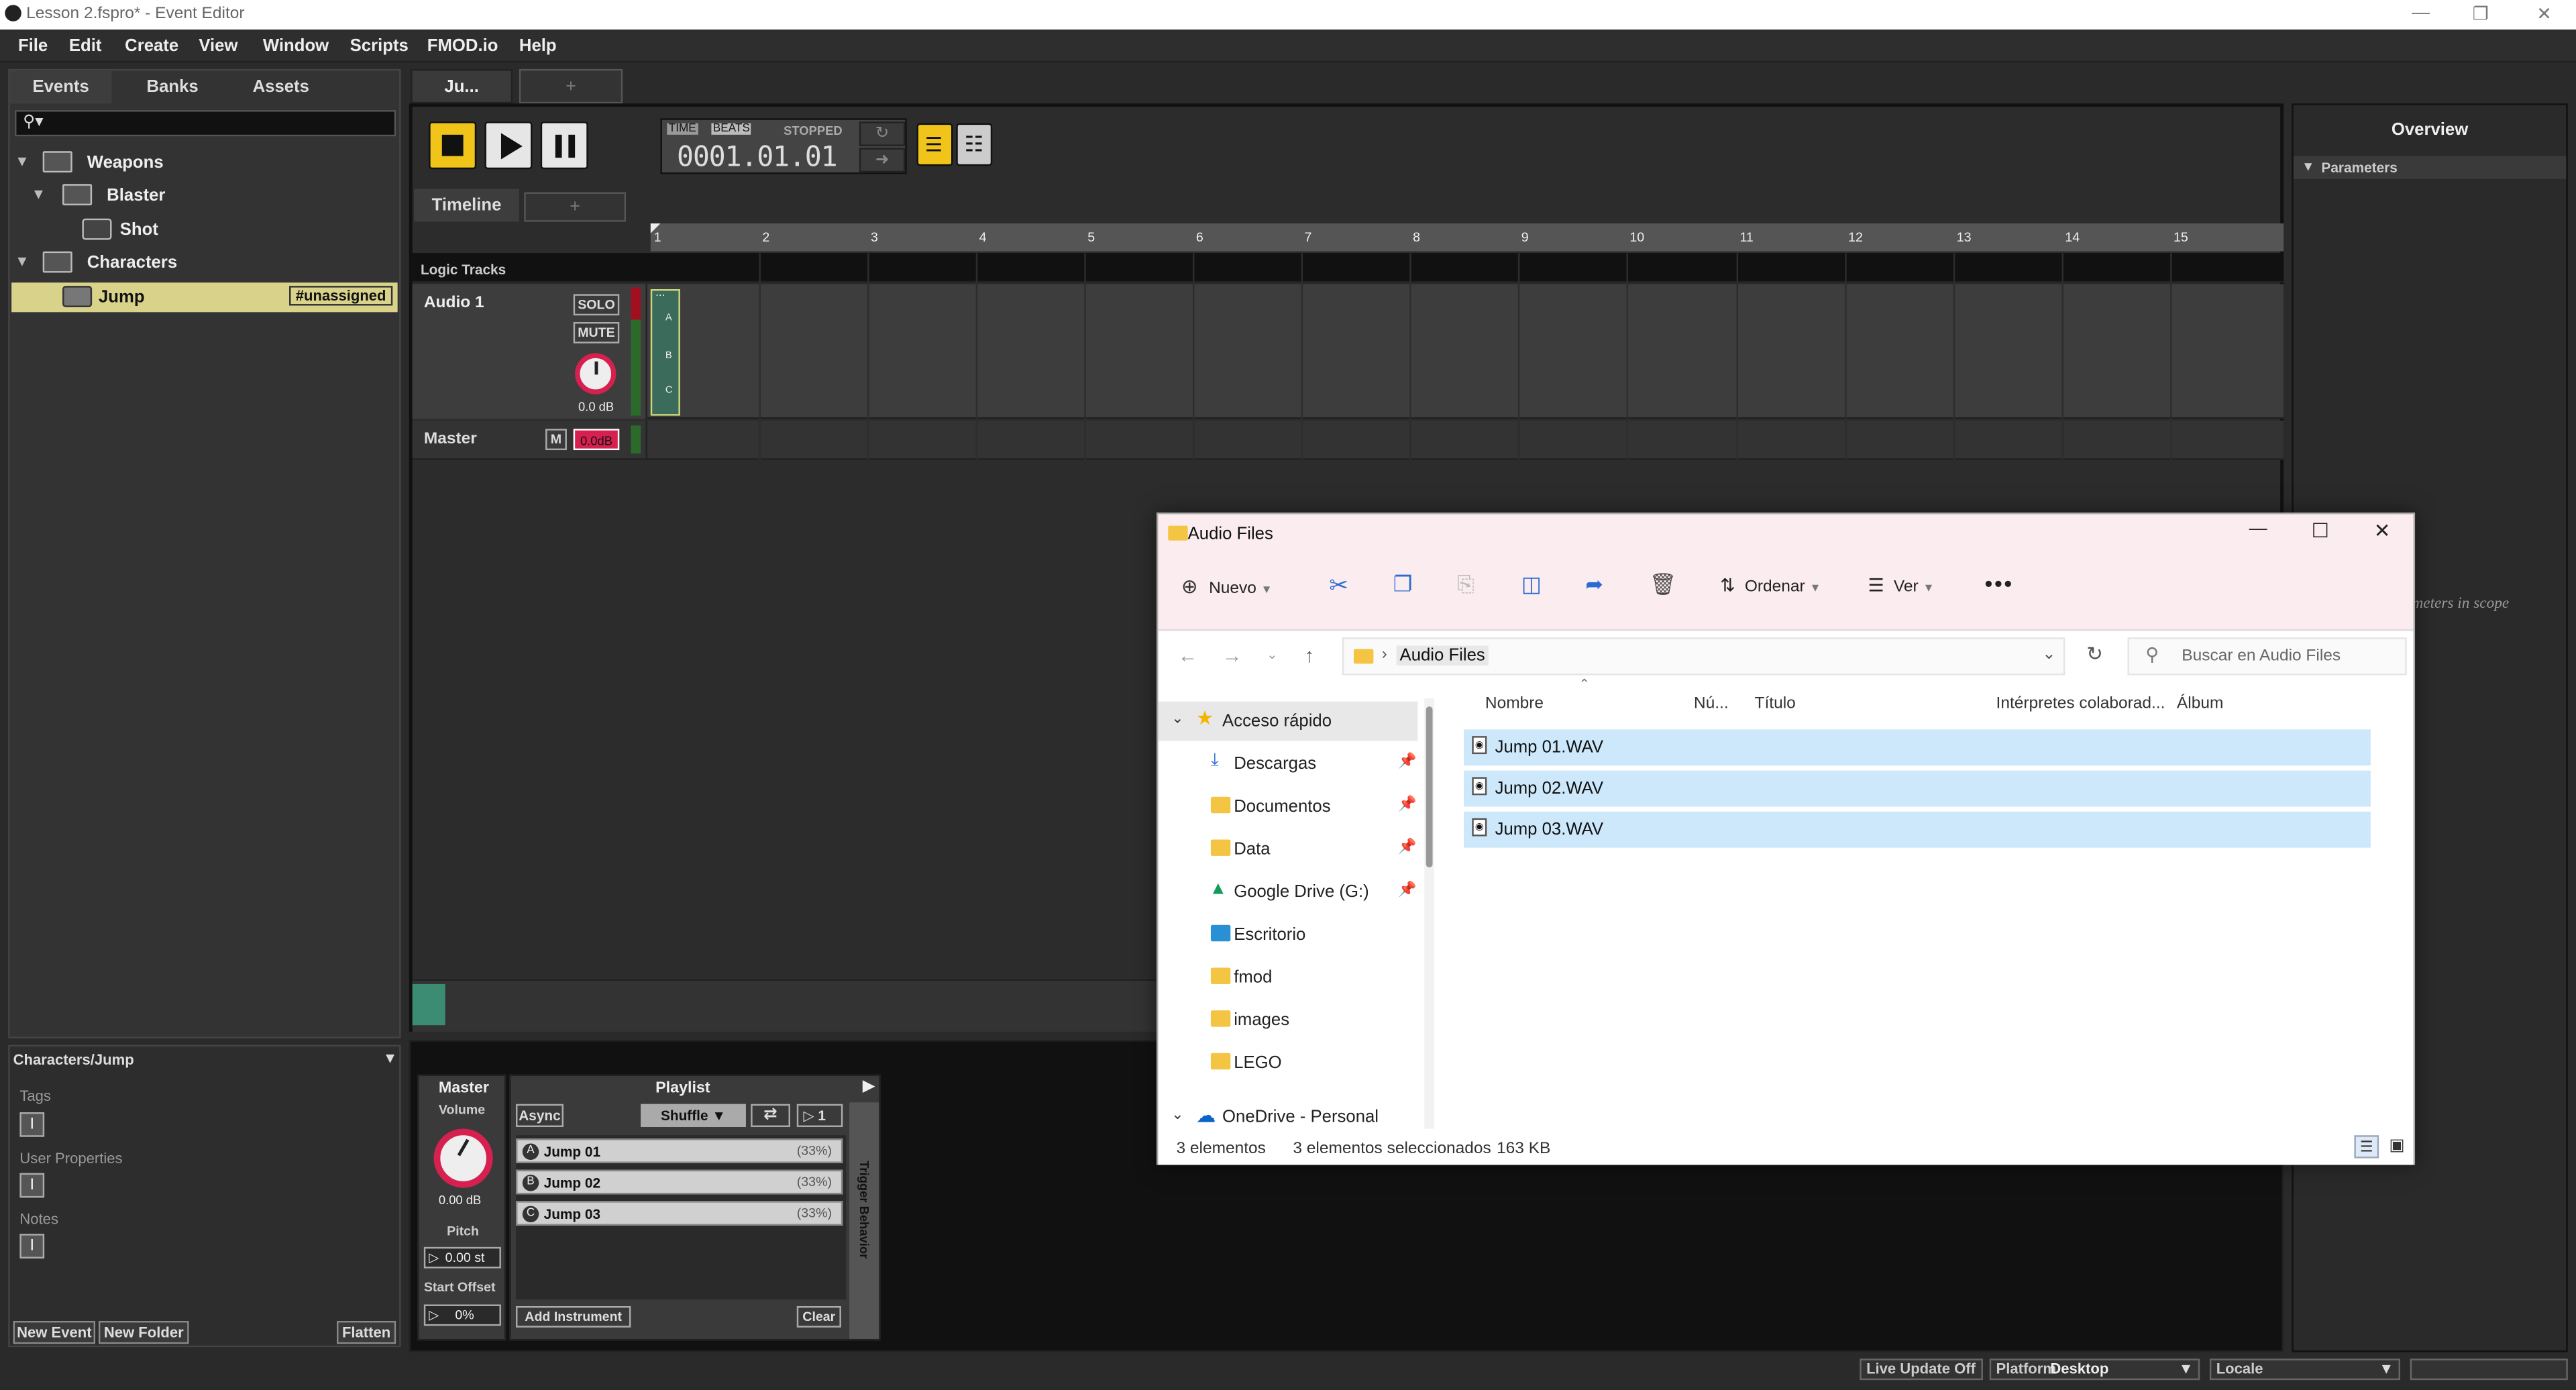 This screenshot has height=1390, width=2576. What do you see at coordinates (556, 440) in the screenshot?
I see `master-mute-button: M` at bounding box center [556, 440].